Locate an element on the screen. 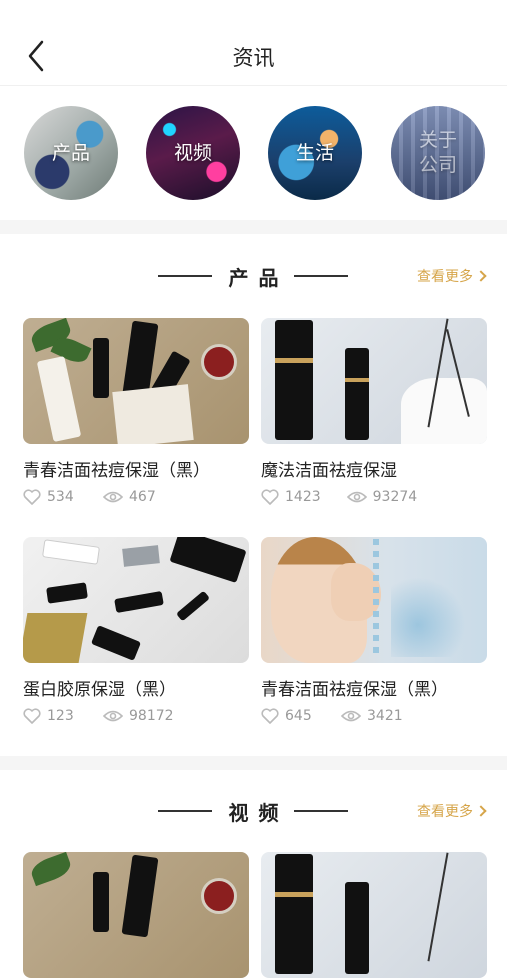  view-count: 98172 is located at coordinates (151, 716).